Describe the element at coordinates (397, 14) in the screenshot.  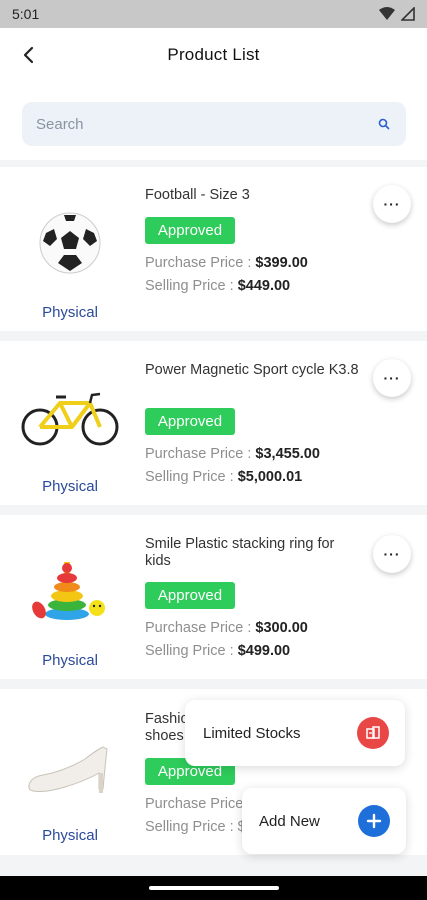
I see `status-icons` at that location.